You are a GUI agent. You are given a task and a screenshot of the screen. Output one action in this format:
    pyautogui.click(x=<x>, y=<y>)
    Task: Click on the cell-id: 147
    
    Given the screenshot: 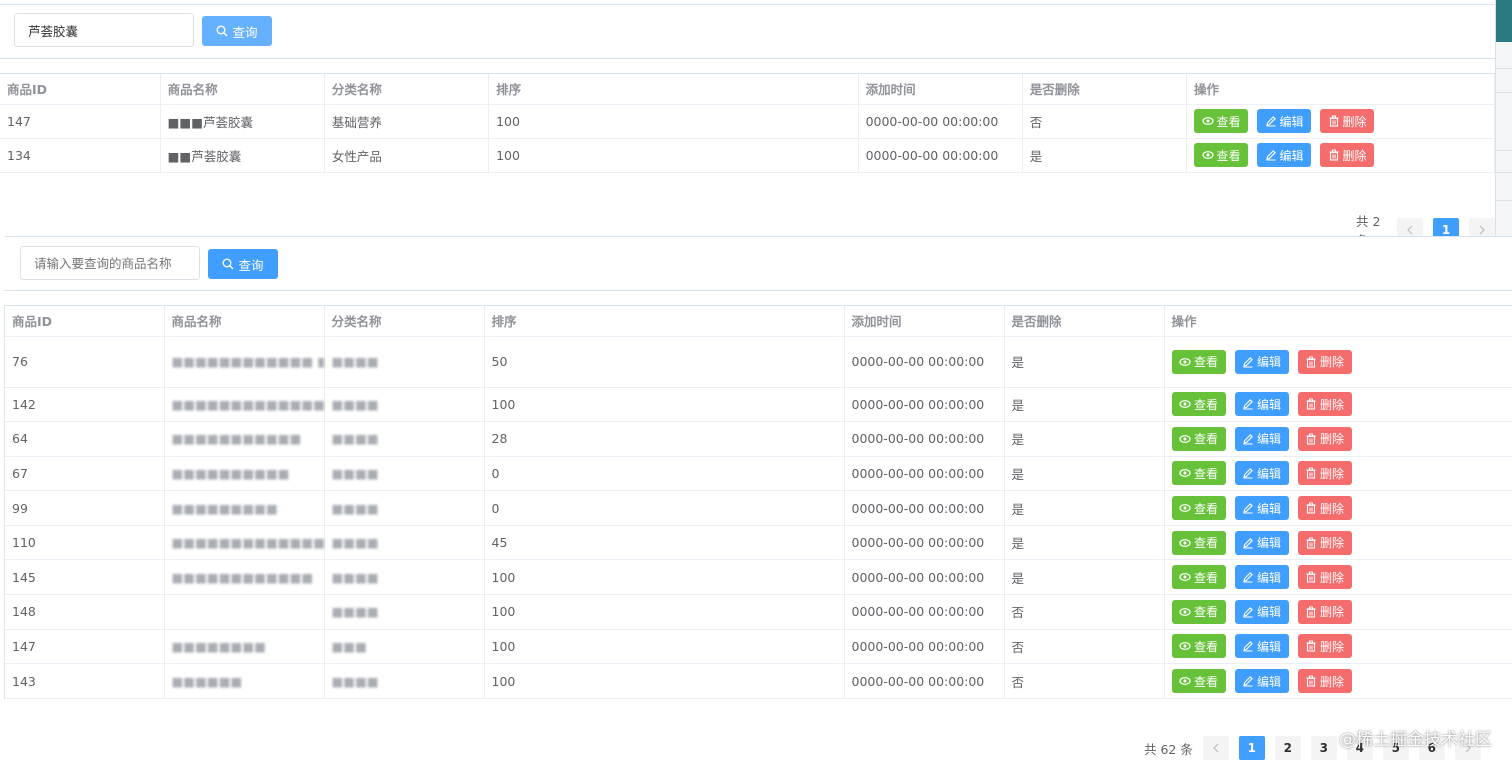 What is the action you would take?
    pyautogui.click(x=80, y=121)
    